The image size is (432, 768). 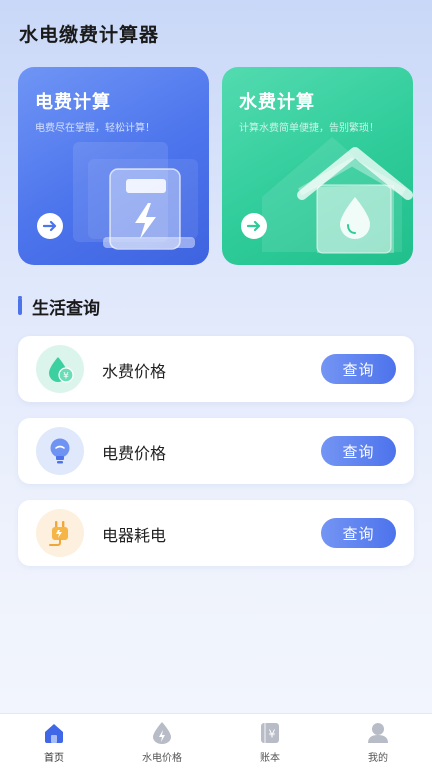 I want to click on list-item-appliance-power: 电器耗电 查询, so click(x=216, y=533).